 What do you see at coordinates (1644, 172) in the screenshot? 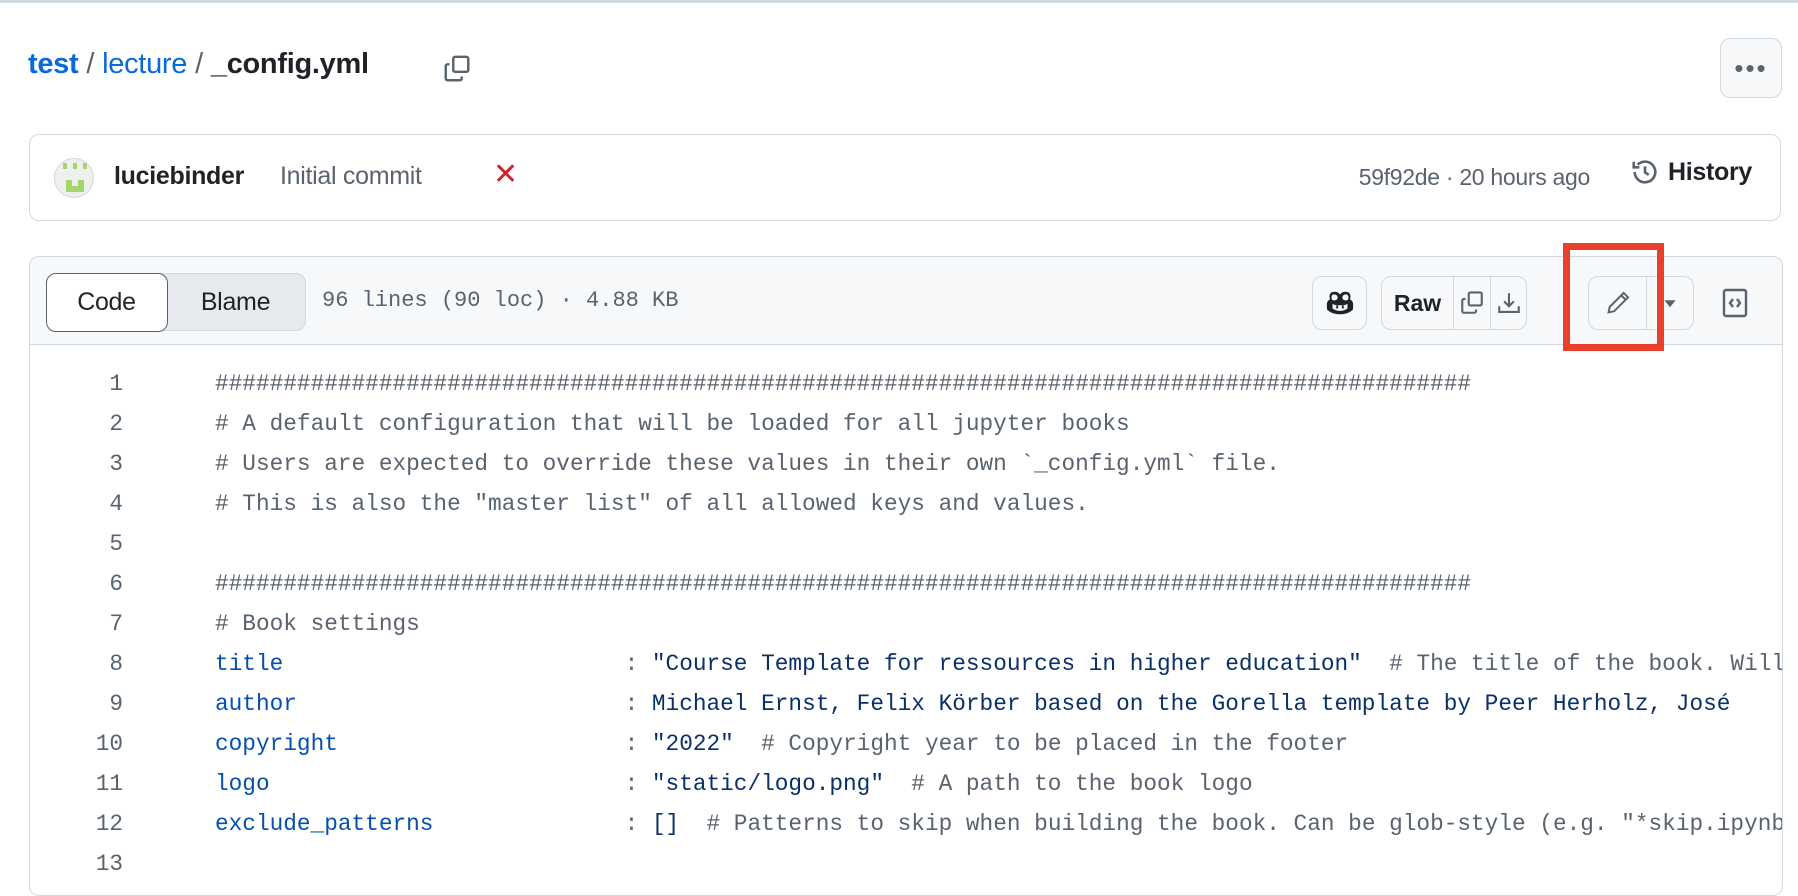
I see `history-icon` at bounding box center [1644, 172].